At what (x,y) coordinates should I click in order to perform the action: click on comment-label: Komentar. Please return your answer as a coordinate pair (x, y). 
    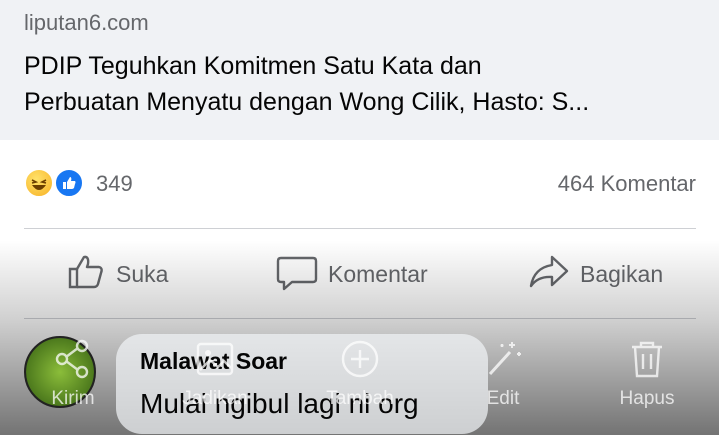
    Looking at the image, I should click on (378, 273).